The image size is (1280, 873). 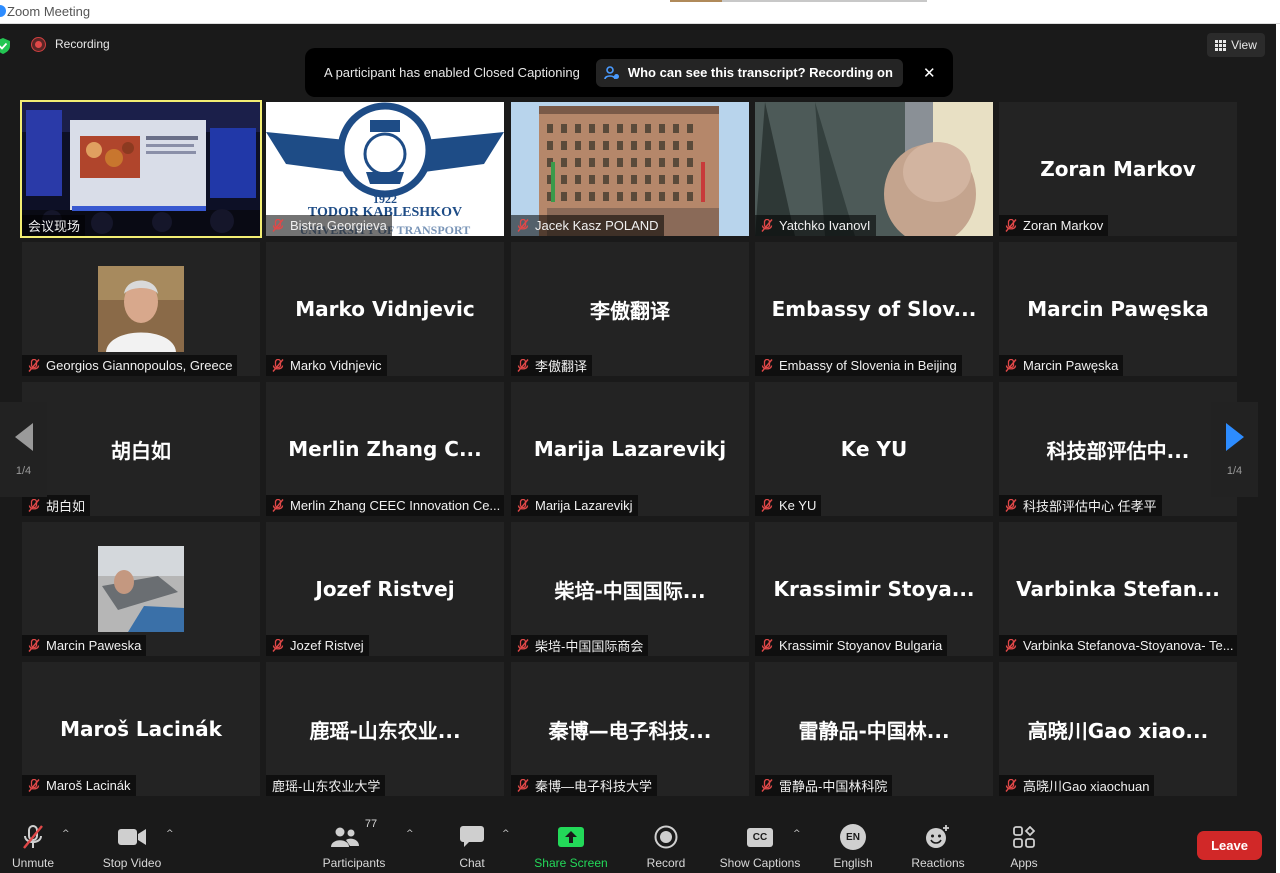 What do you see at coordinates (66, 506) in the screenshot?
I see `participant-name: 胡白如` at bounding box center [66, 506].